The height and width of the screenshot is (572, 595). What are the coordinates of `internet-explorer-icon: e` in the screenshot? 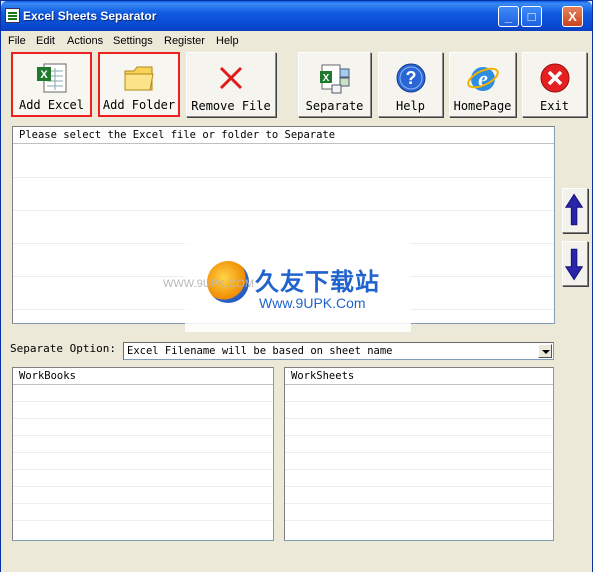 It's located at (482, 78).